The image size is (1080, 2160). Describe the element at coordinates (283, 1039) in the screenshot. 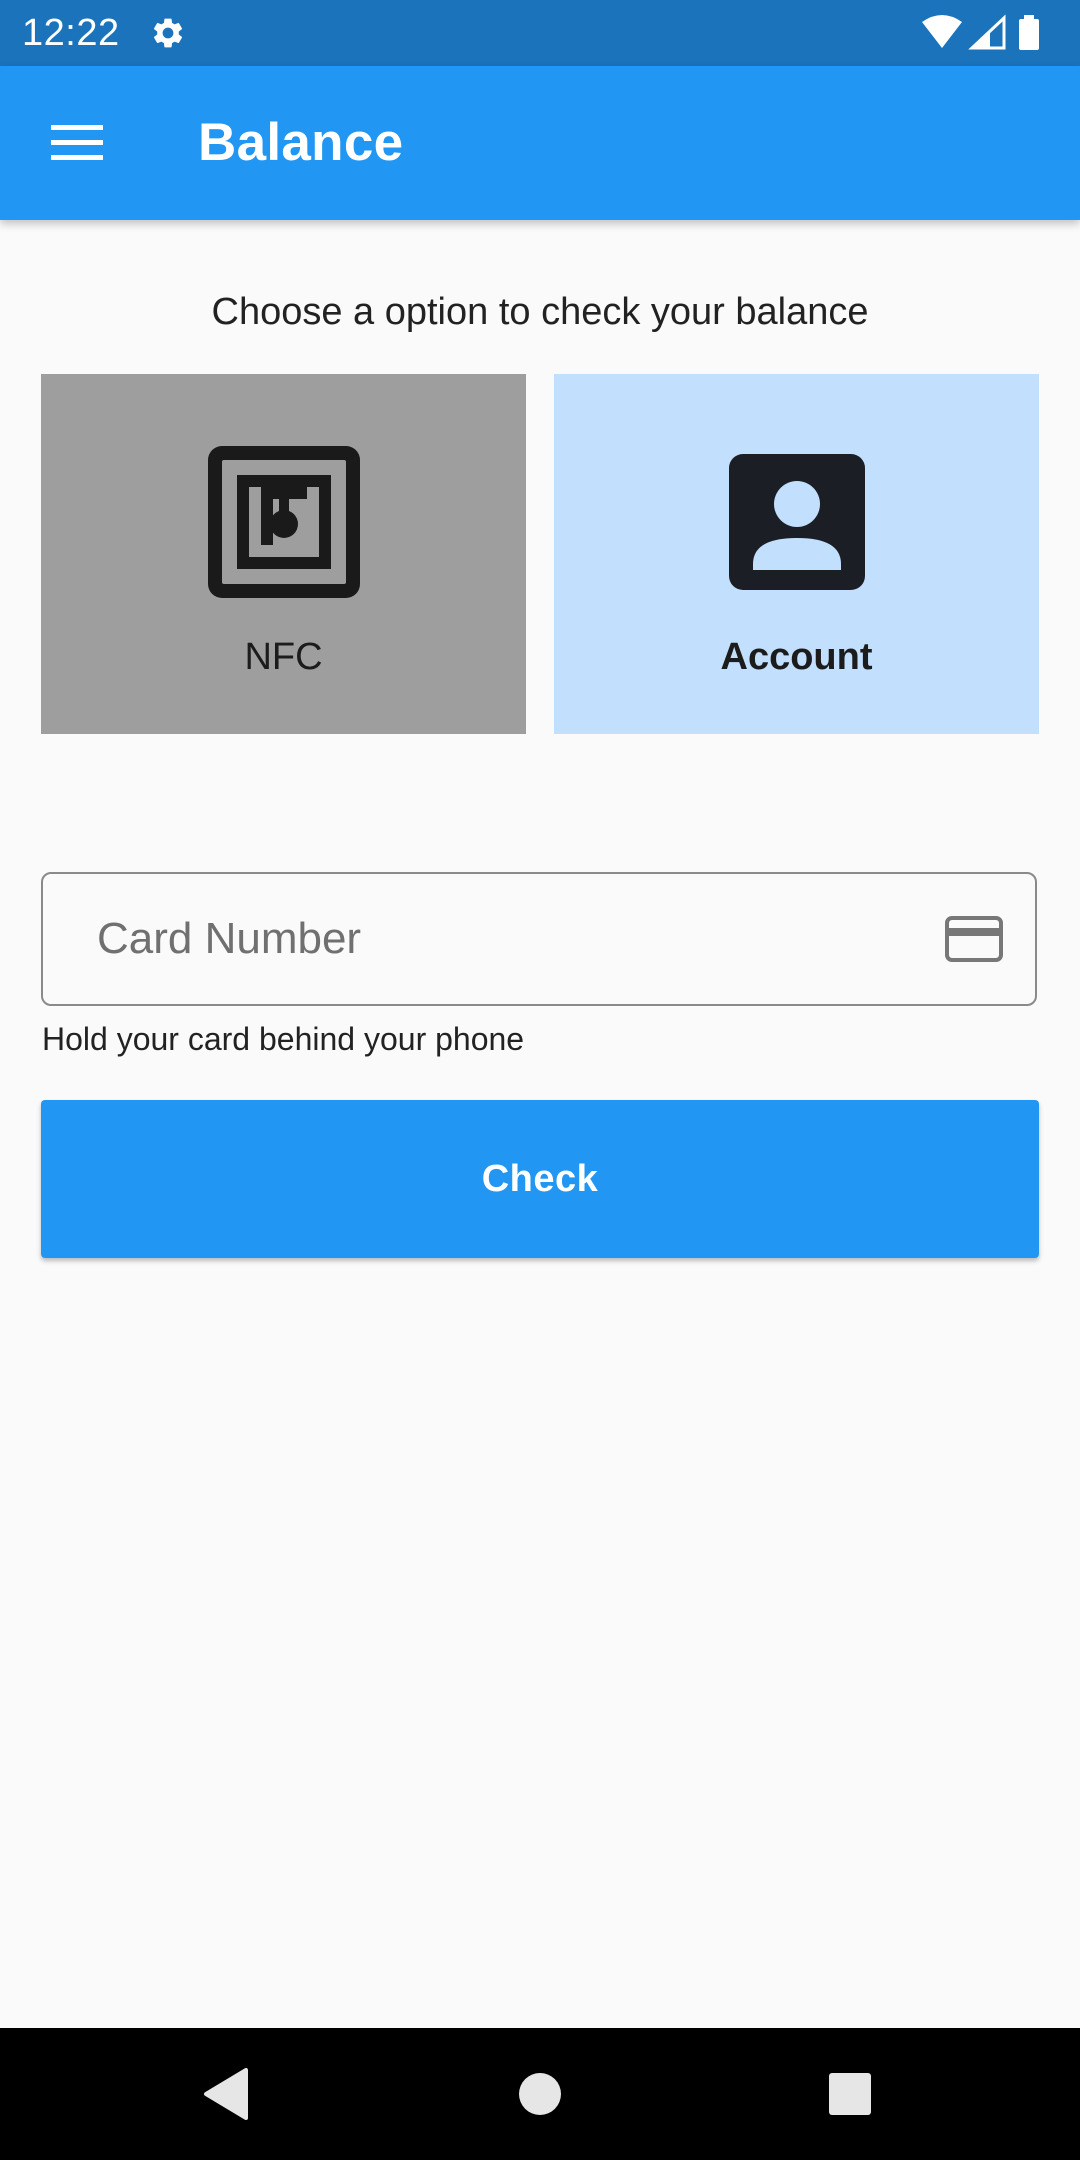

I see `helper-text: Hold your card behind your phone` at that location.